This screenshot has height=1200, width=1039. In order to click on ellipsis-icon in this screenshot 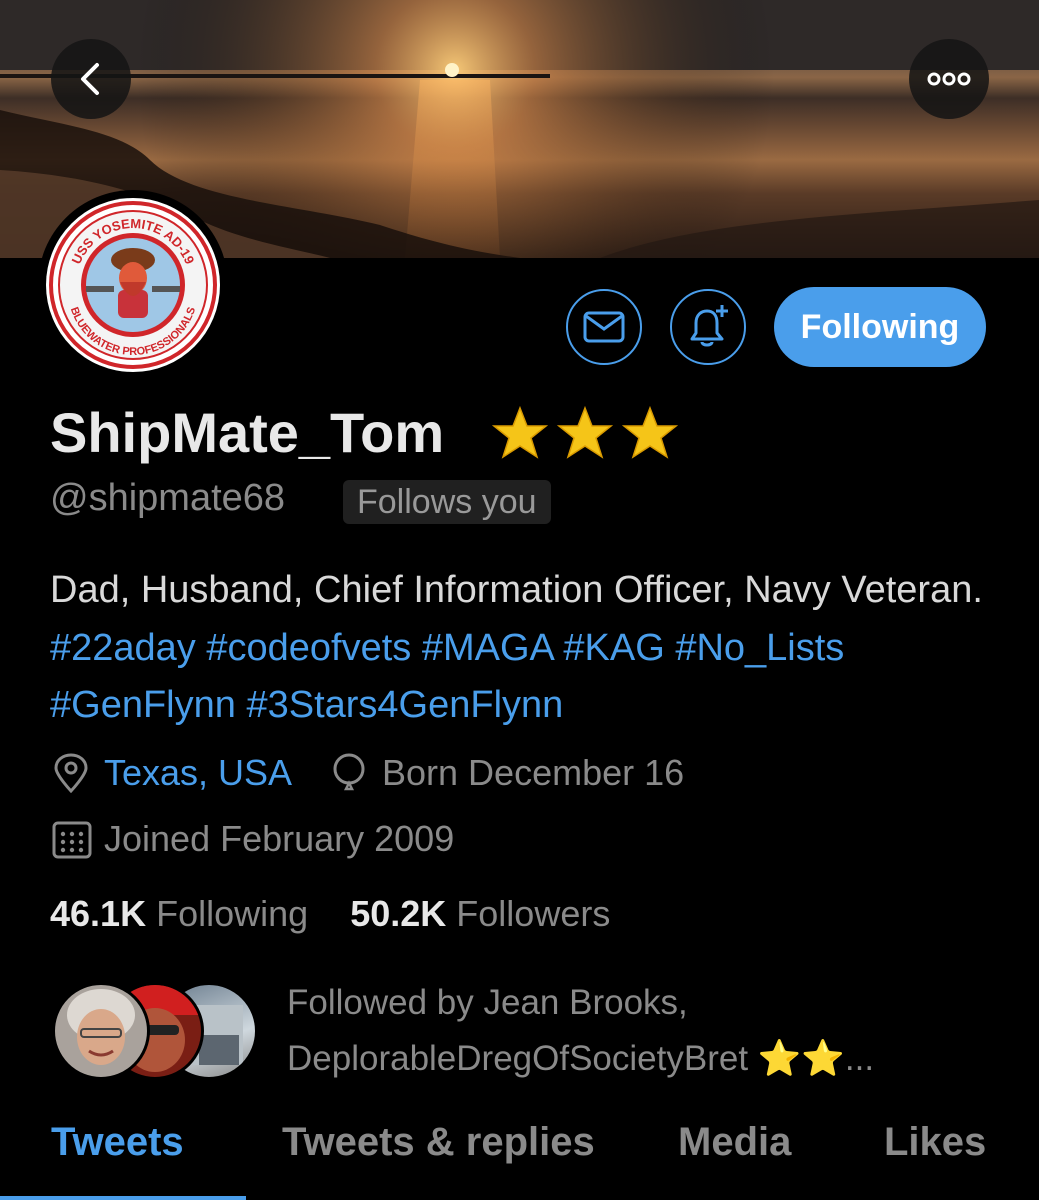, I will do `click(949, 79)`.